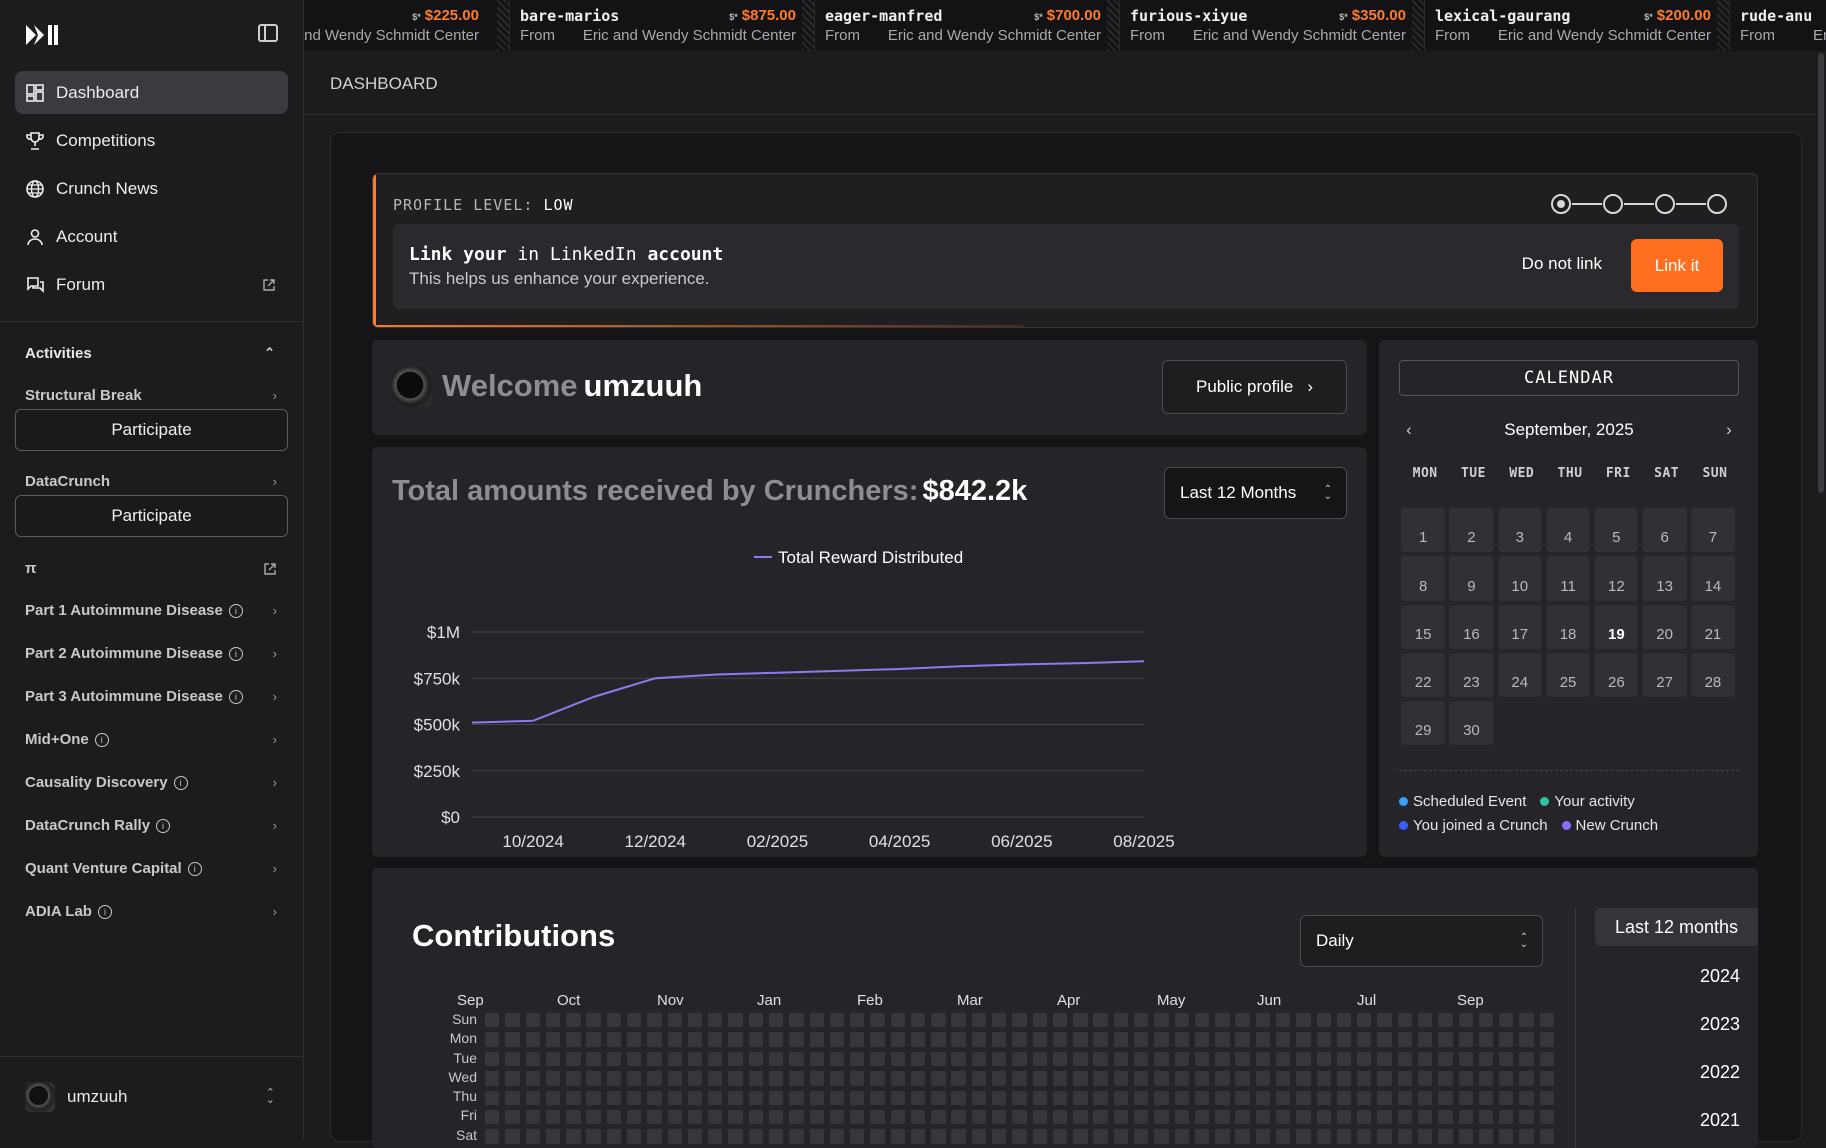 This screenshot has height=1148, width=1826. I want to click on nav-item-dashboard: Dashboard, so click(151, 92).